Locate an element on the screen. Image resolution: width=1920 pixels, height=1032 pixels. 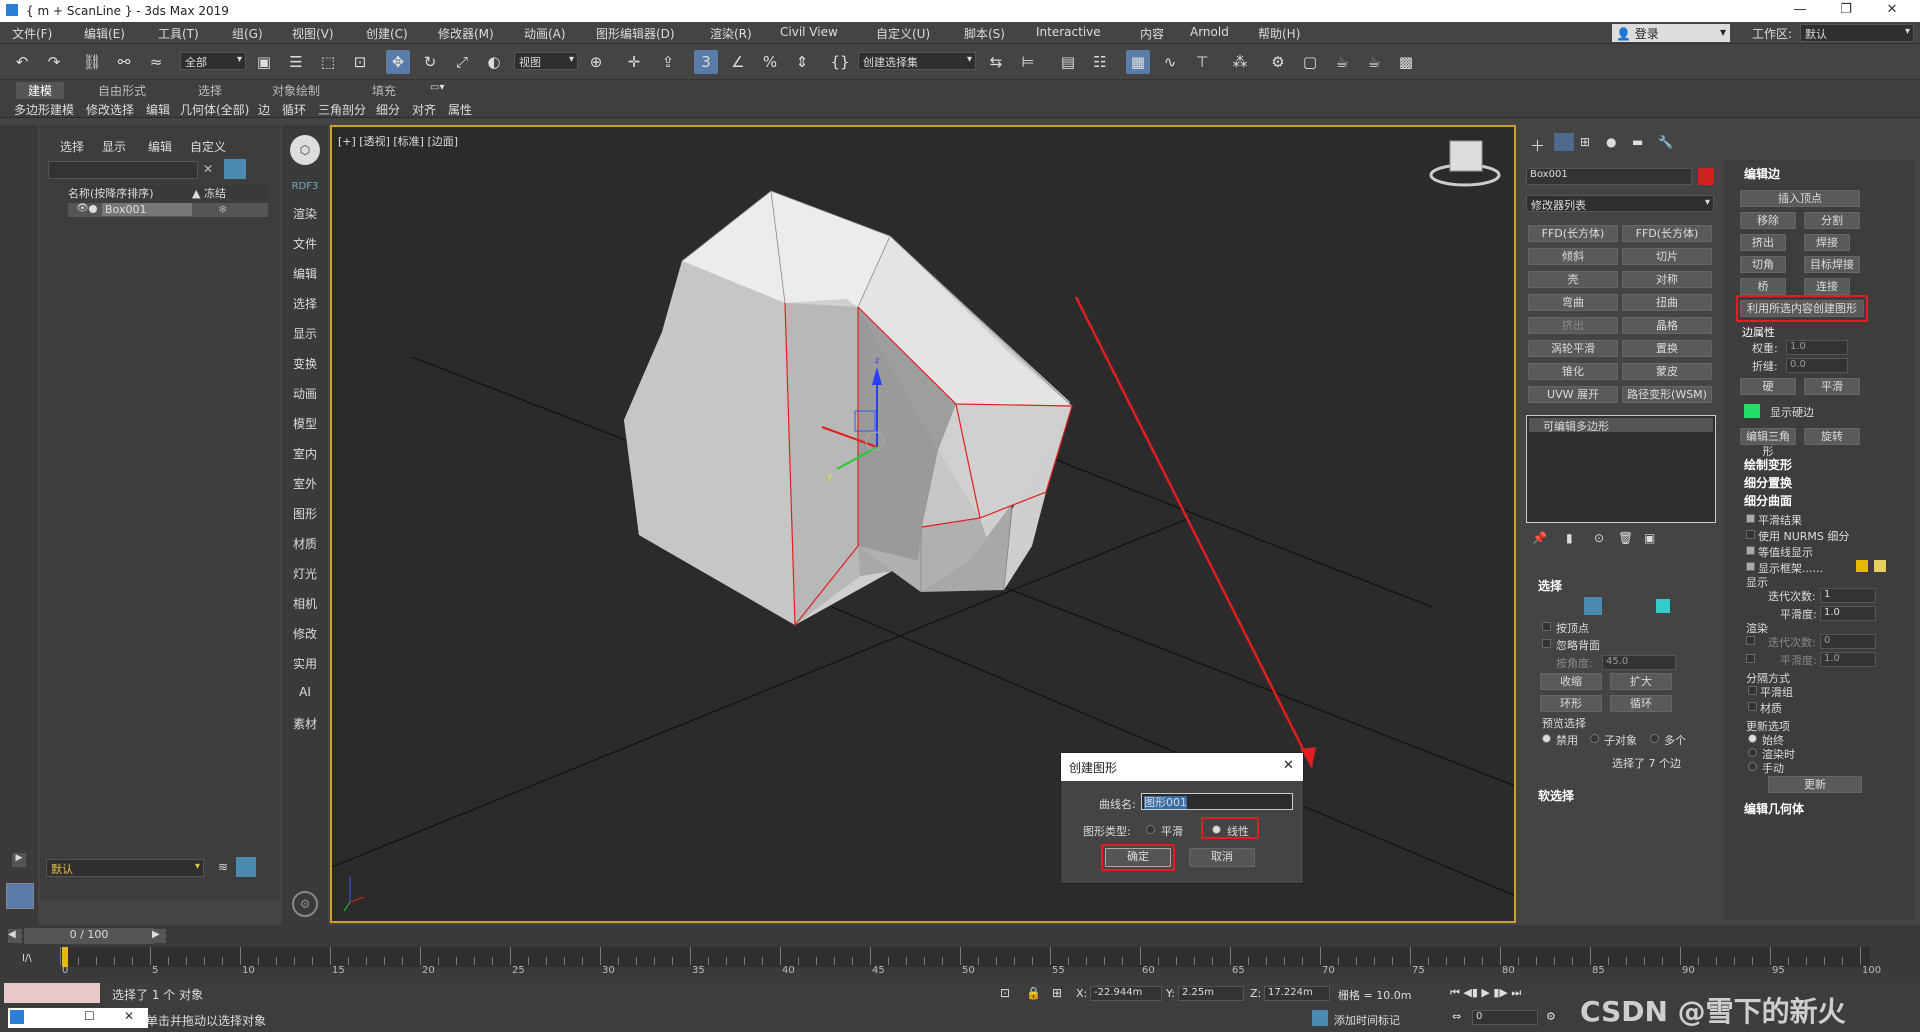
motion-tab-icon: ● is located at coordinates (1611, 142).